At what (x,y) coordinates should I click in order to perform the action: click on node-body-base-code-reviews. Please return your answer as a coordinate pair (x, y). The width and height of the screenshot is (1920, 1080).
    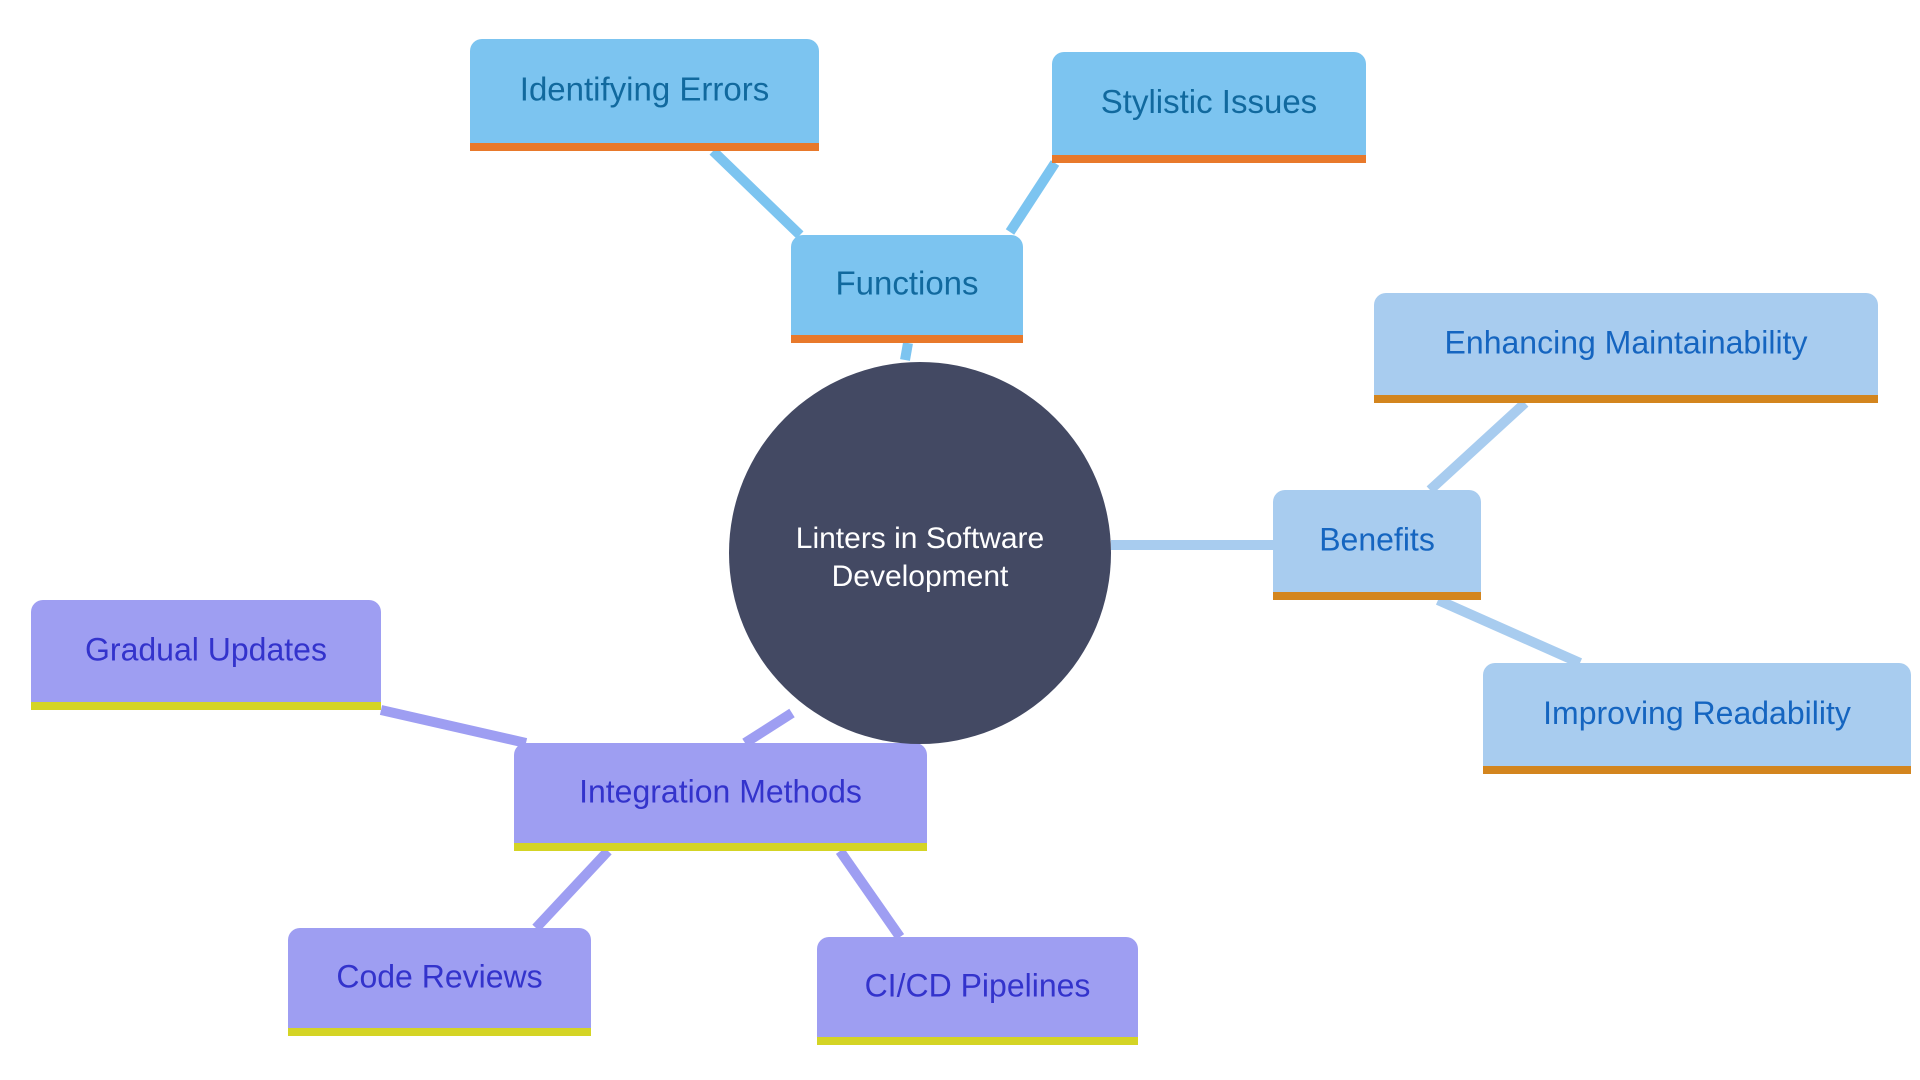
    Looking at the image, I should click on (439, 1021).